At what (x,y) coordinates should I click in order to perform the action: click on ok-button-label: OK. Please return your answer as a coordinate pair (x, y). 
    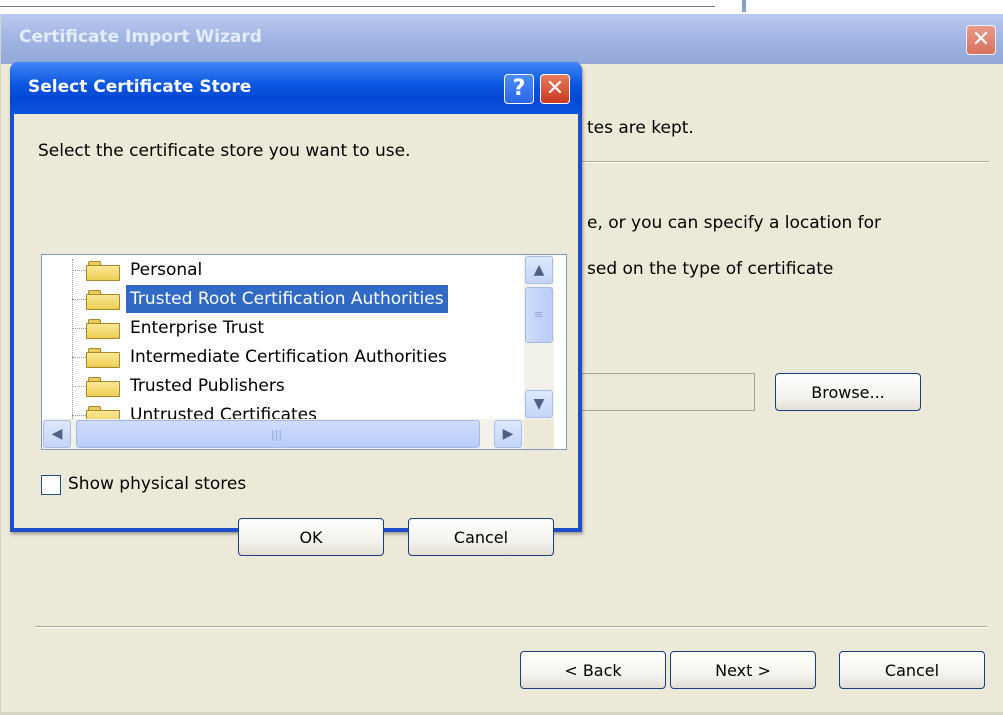
    Looking at the image, I should click on (311, 537).